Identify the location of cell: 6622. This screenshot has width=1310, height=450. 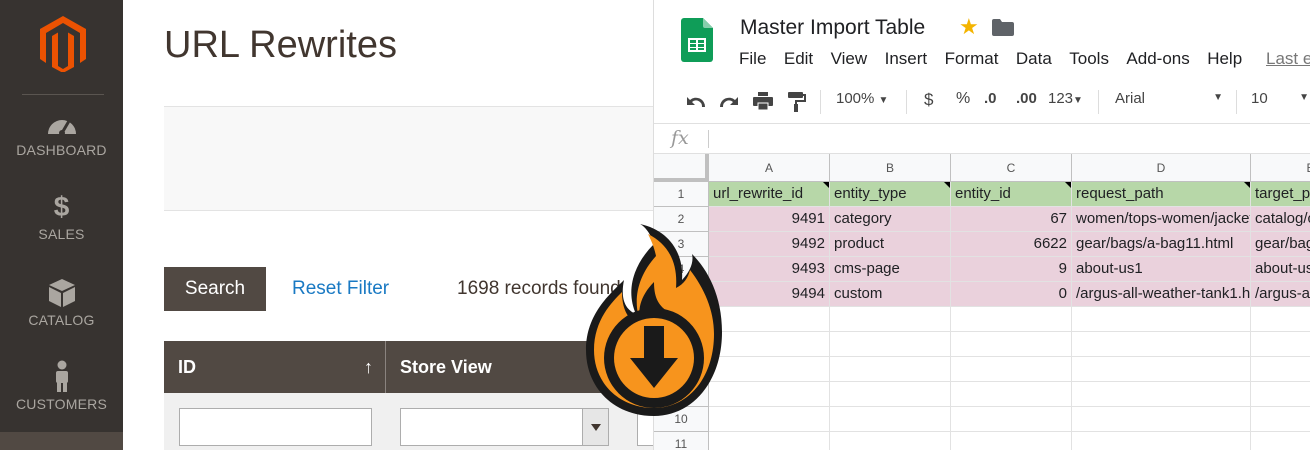
(1011, 244).